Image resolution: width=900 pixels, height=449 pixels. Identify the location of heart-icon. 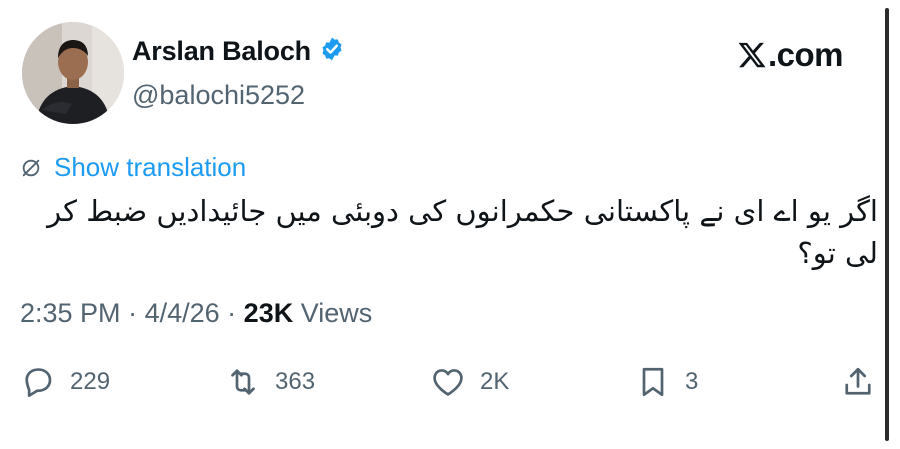
(448, 382).